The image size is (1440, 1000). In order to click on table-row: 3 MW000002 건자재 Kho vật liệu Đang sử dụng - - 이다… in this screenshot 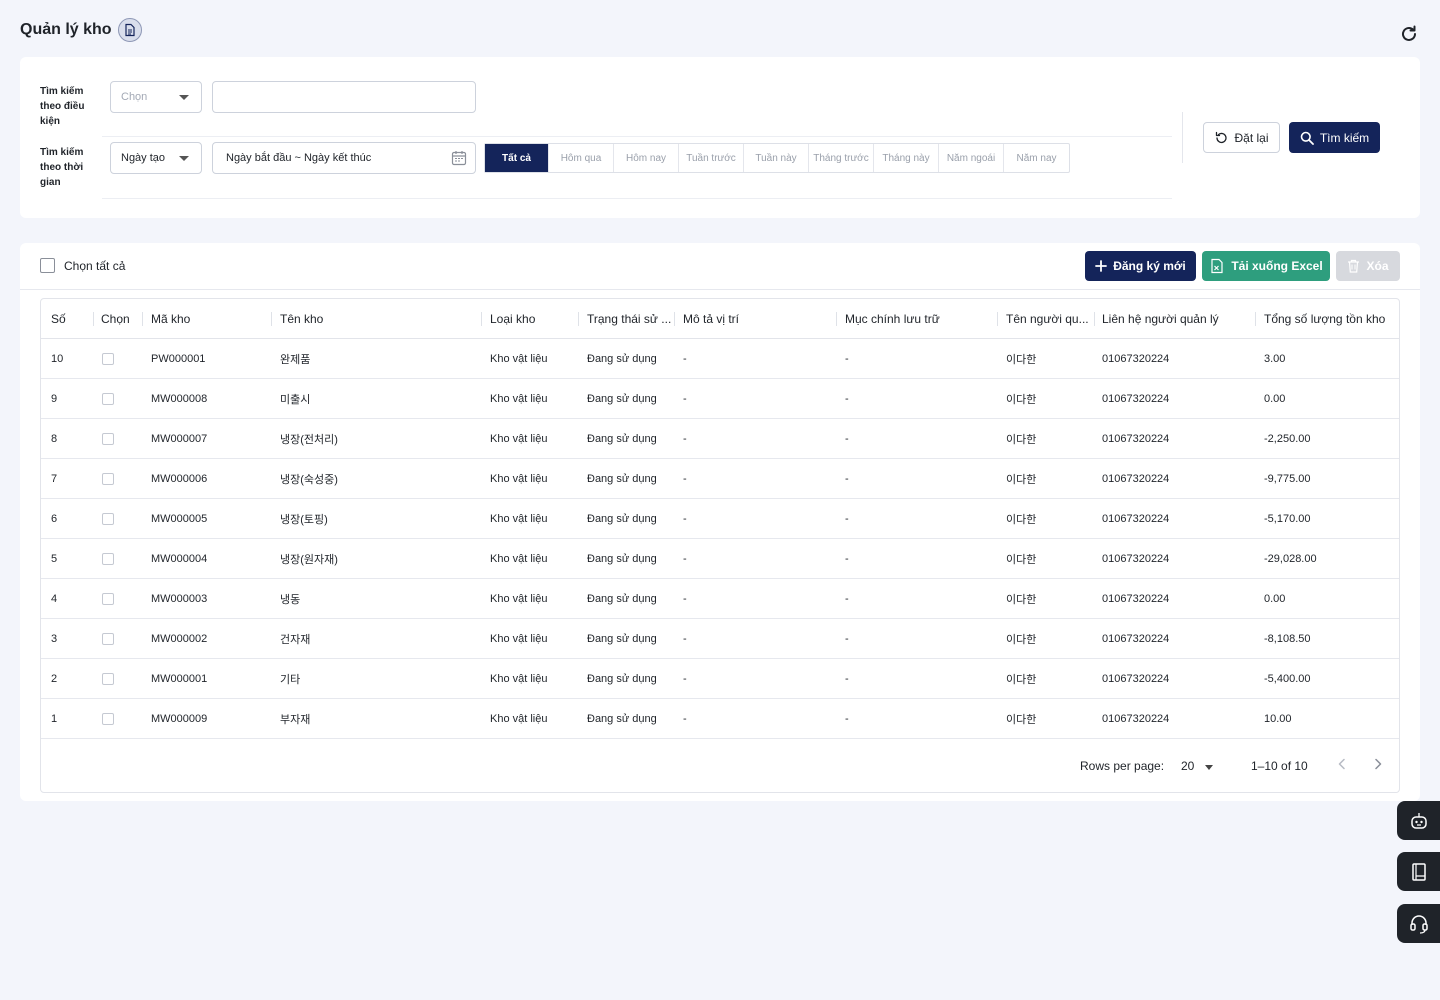, I will do `click(720, 639)`.